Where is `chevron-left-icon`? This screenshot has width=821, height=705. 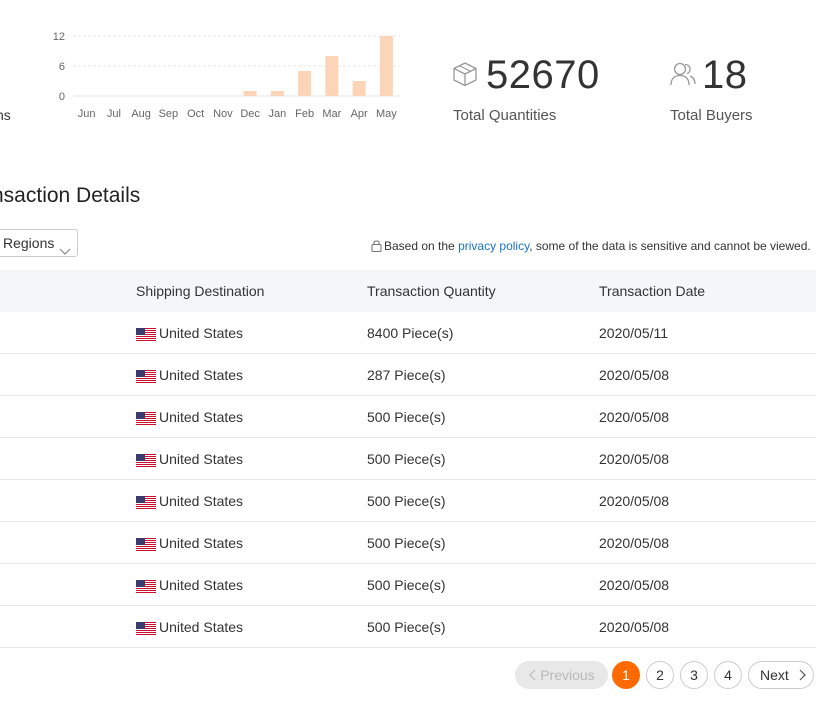 chevron-left-icon is located at coordinates (532, 676).